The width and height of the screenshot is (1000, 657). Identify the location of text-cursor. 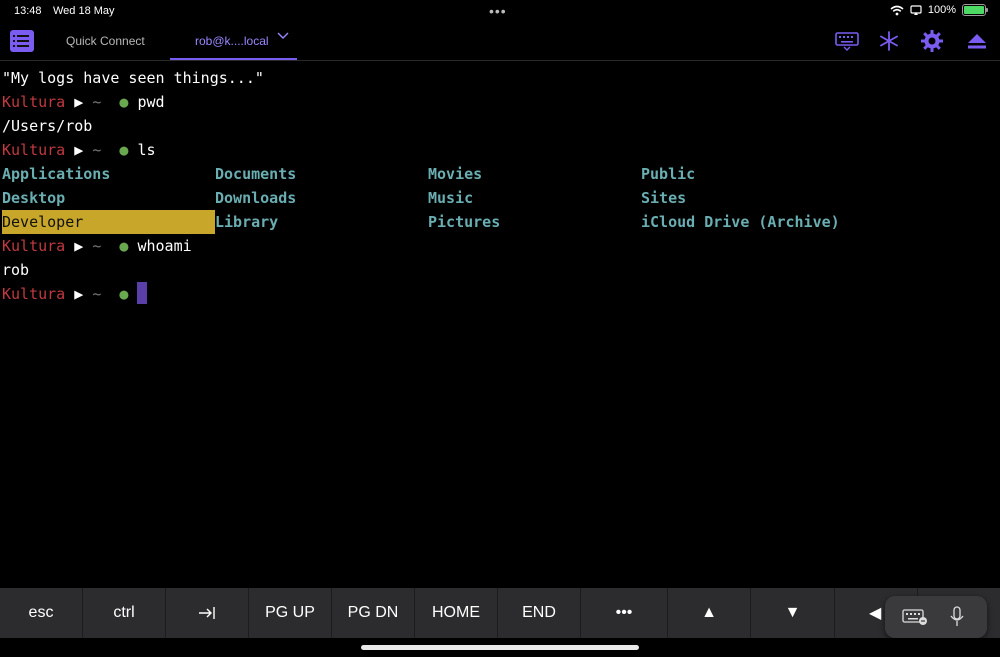
(142, 293).